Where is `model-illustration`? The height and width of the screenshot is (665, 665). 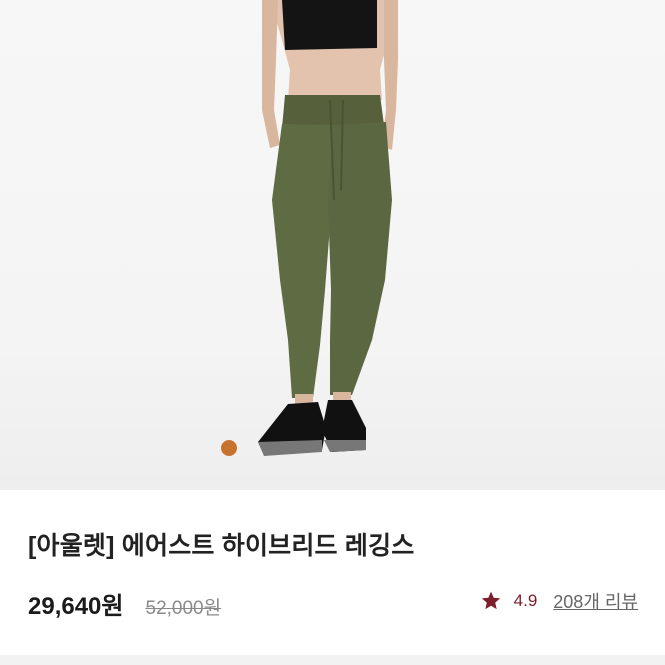
model-illustration is located at coordinates (328, 228).